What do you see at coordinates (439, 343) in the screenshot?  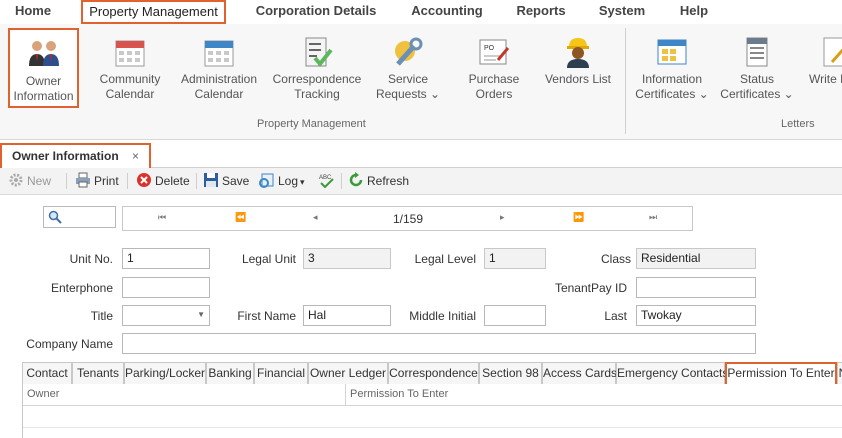 I see `company-name-field` at bounding box center [439, 343].